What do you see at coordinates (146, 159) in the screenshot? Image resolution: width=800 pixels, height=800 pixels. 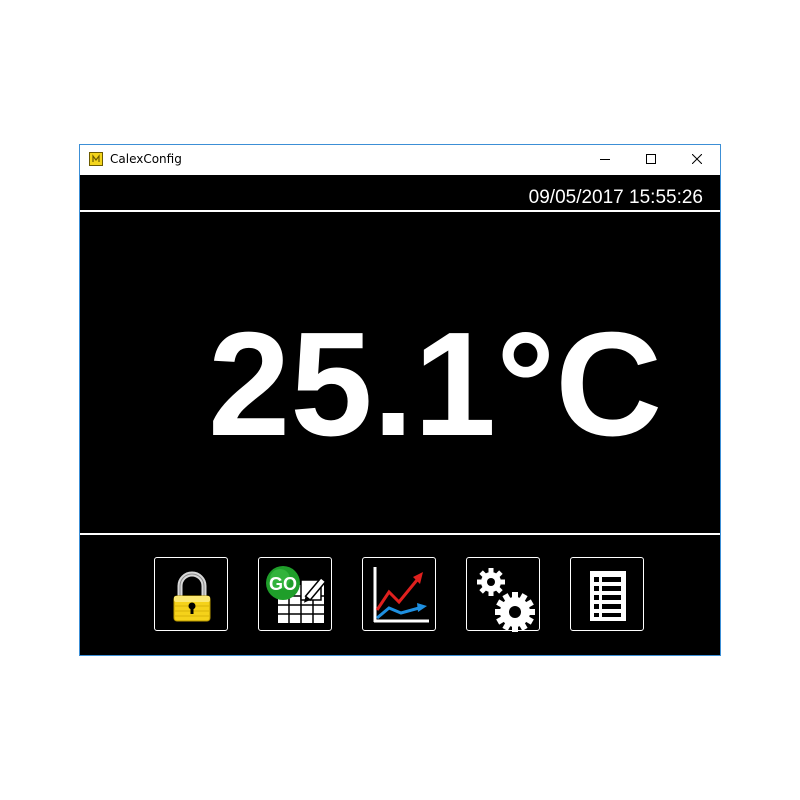 I see `window-title: CalexConfig` at bounding box center [146, 159].